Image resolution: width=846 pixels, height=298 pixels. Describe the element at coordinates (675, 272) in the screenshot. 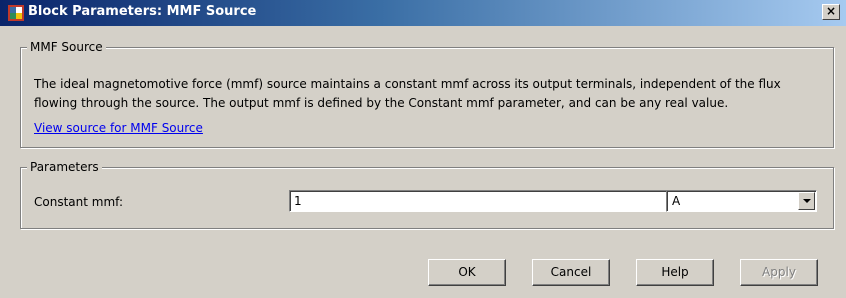

I see `help-button: Help` at that location.